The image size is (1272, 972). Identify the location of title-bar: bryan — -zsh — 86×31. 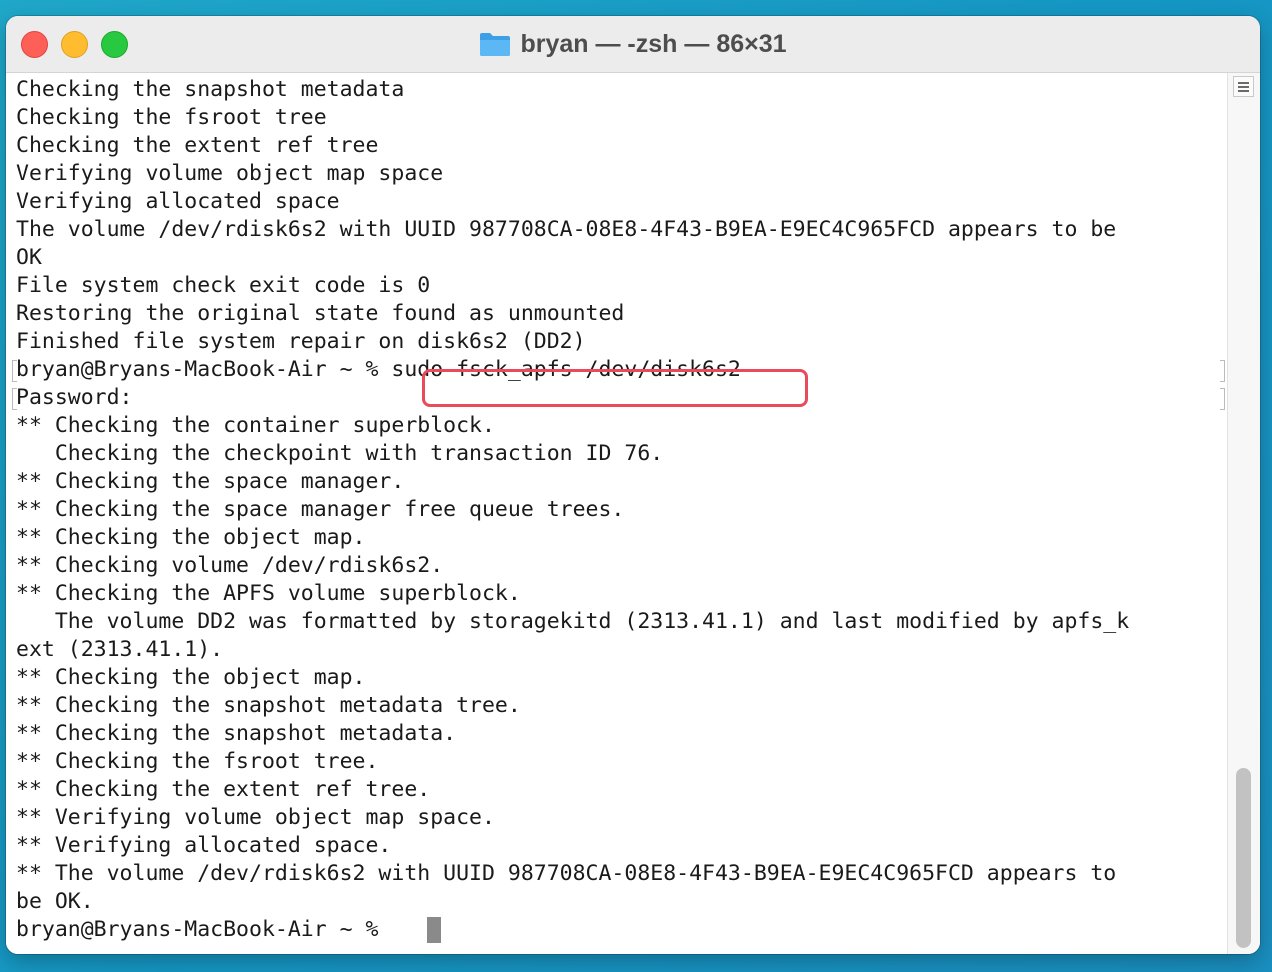
(633, 44).